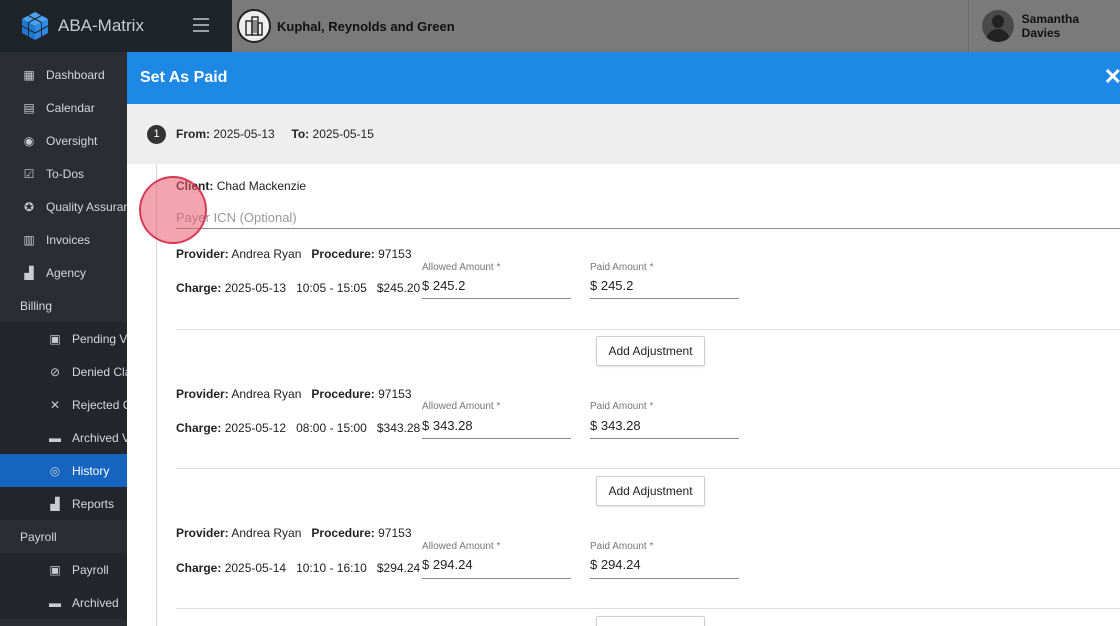 This screenshot has width=1120, height=626. What do you see at coordinates (99, 437) in the screenshot?
I see `sidebar-item-label: Archived Visits` at bounding box center [99, 437].